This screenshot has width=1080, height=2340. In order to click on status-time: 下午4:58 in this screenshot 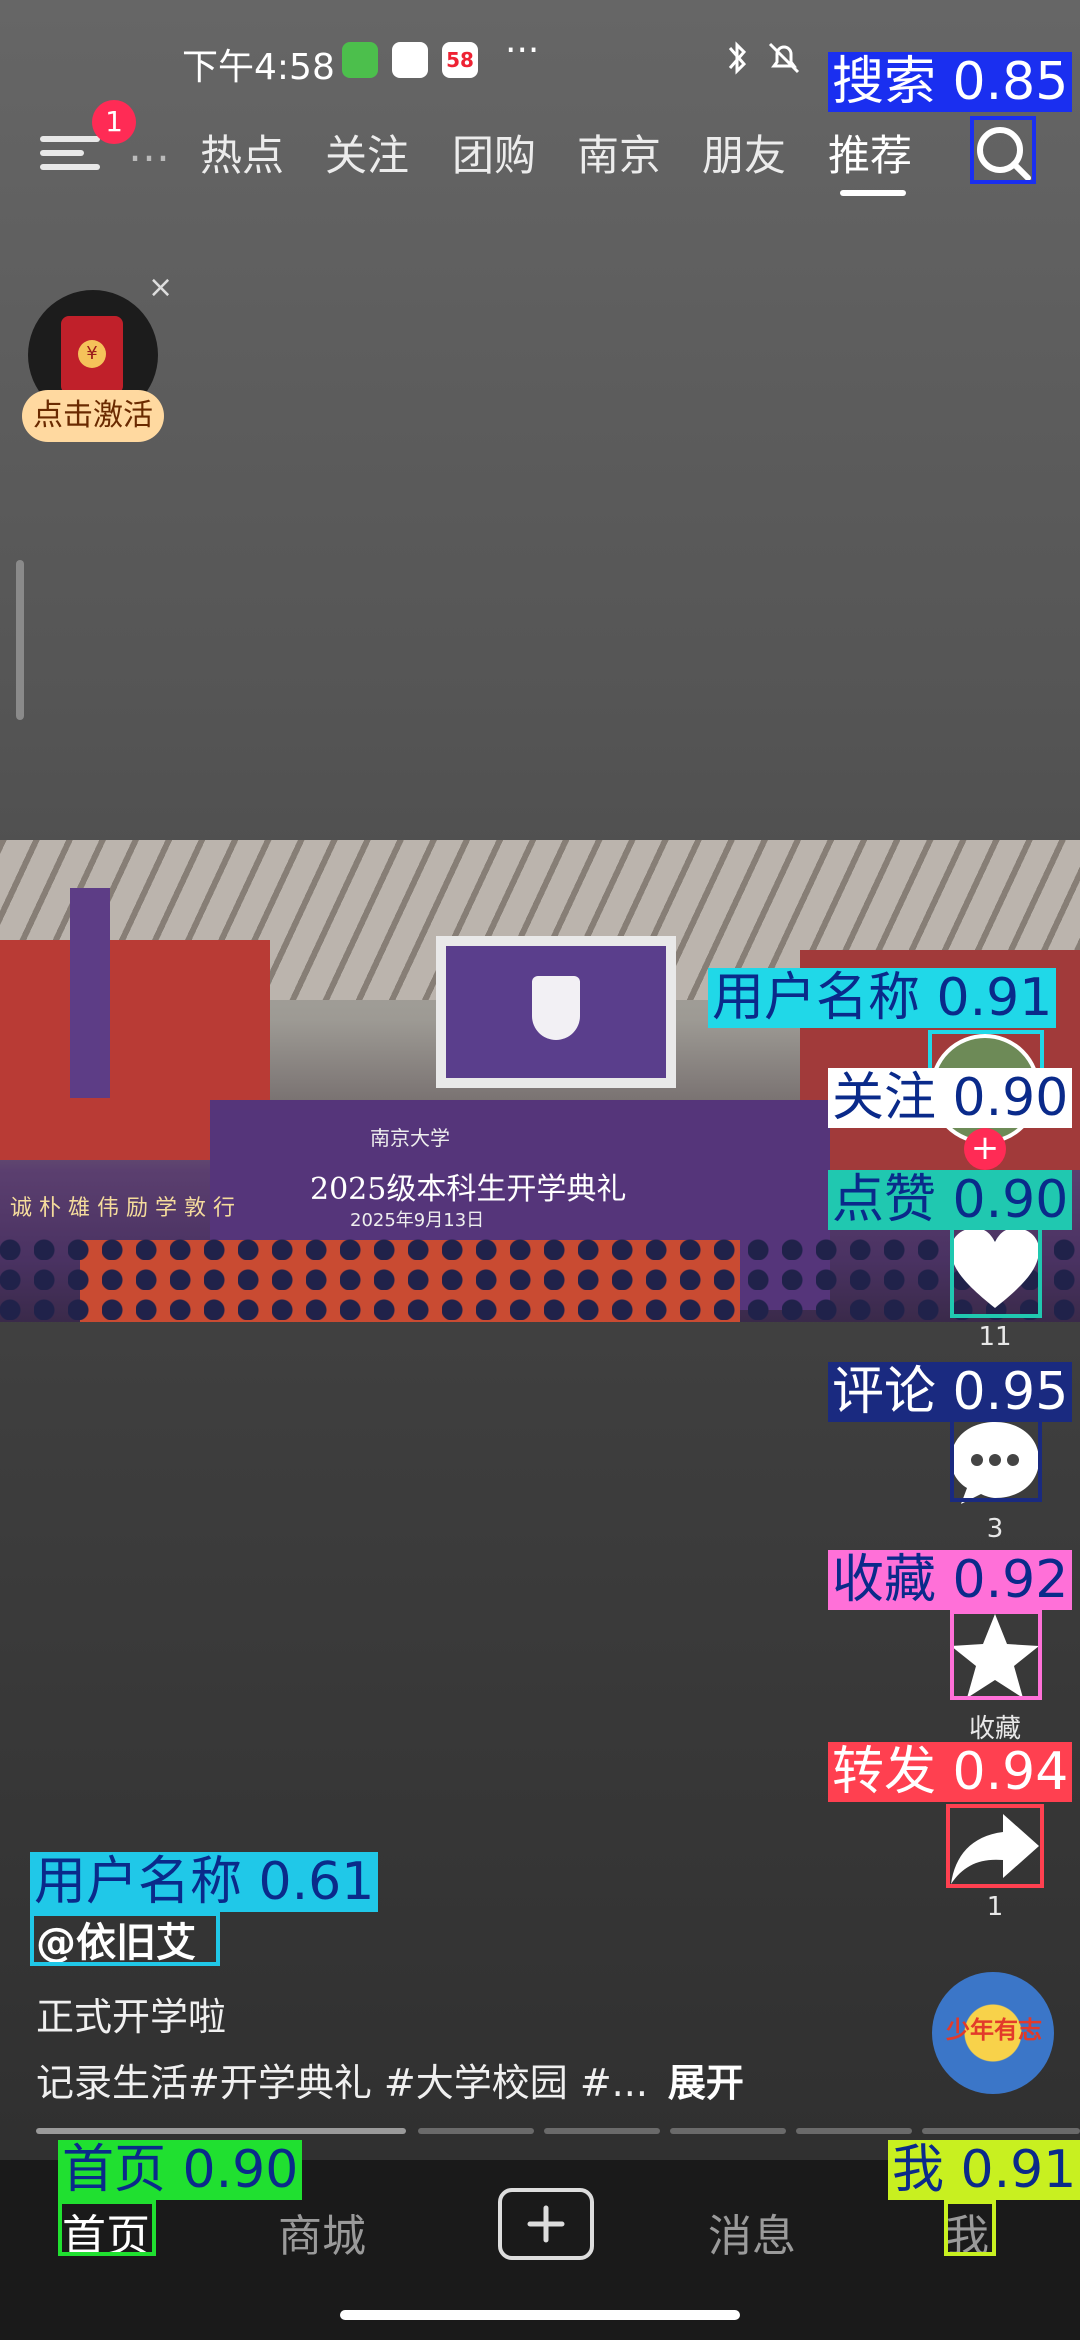, I will do `click(258, 67)`.